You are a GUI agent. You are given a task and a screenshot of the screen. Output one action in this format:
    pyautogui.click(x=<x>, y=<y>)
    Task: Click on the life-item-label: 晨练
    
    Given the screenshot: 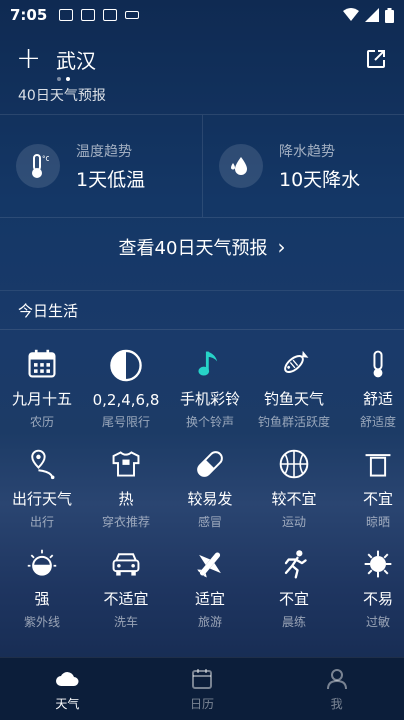 What is the action you would take?
    pyautogui.click(x=293, y=622)
    